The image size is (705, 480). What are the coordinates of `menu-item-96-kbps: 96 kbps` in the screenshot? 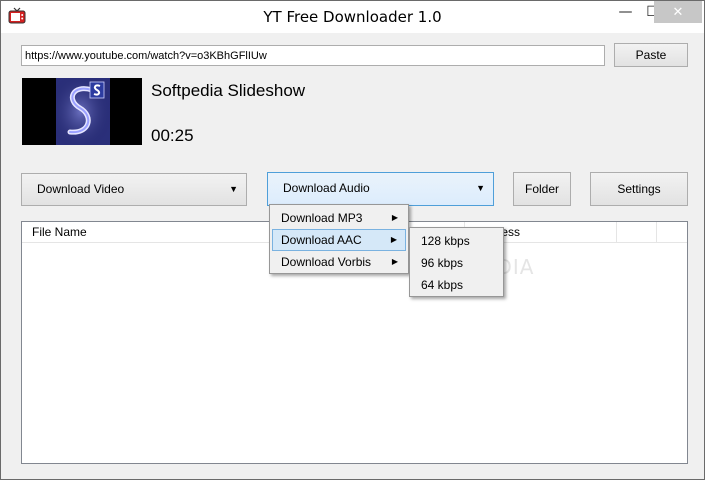 It's located at (456, 263).